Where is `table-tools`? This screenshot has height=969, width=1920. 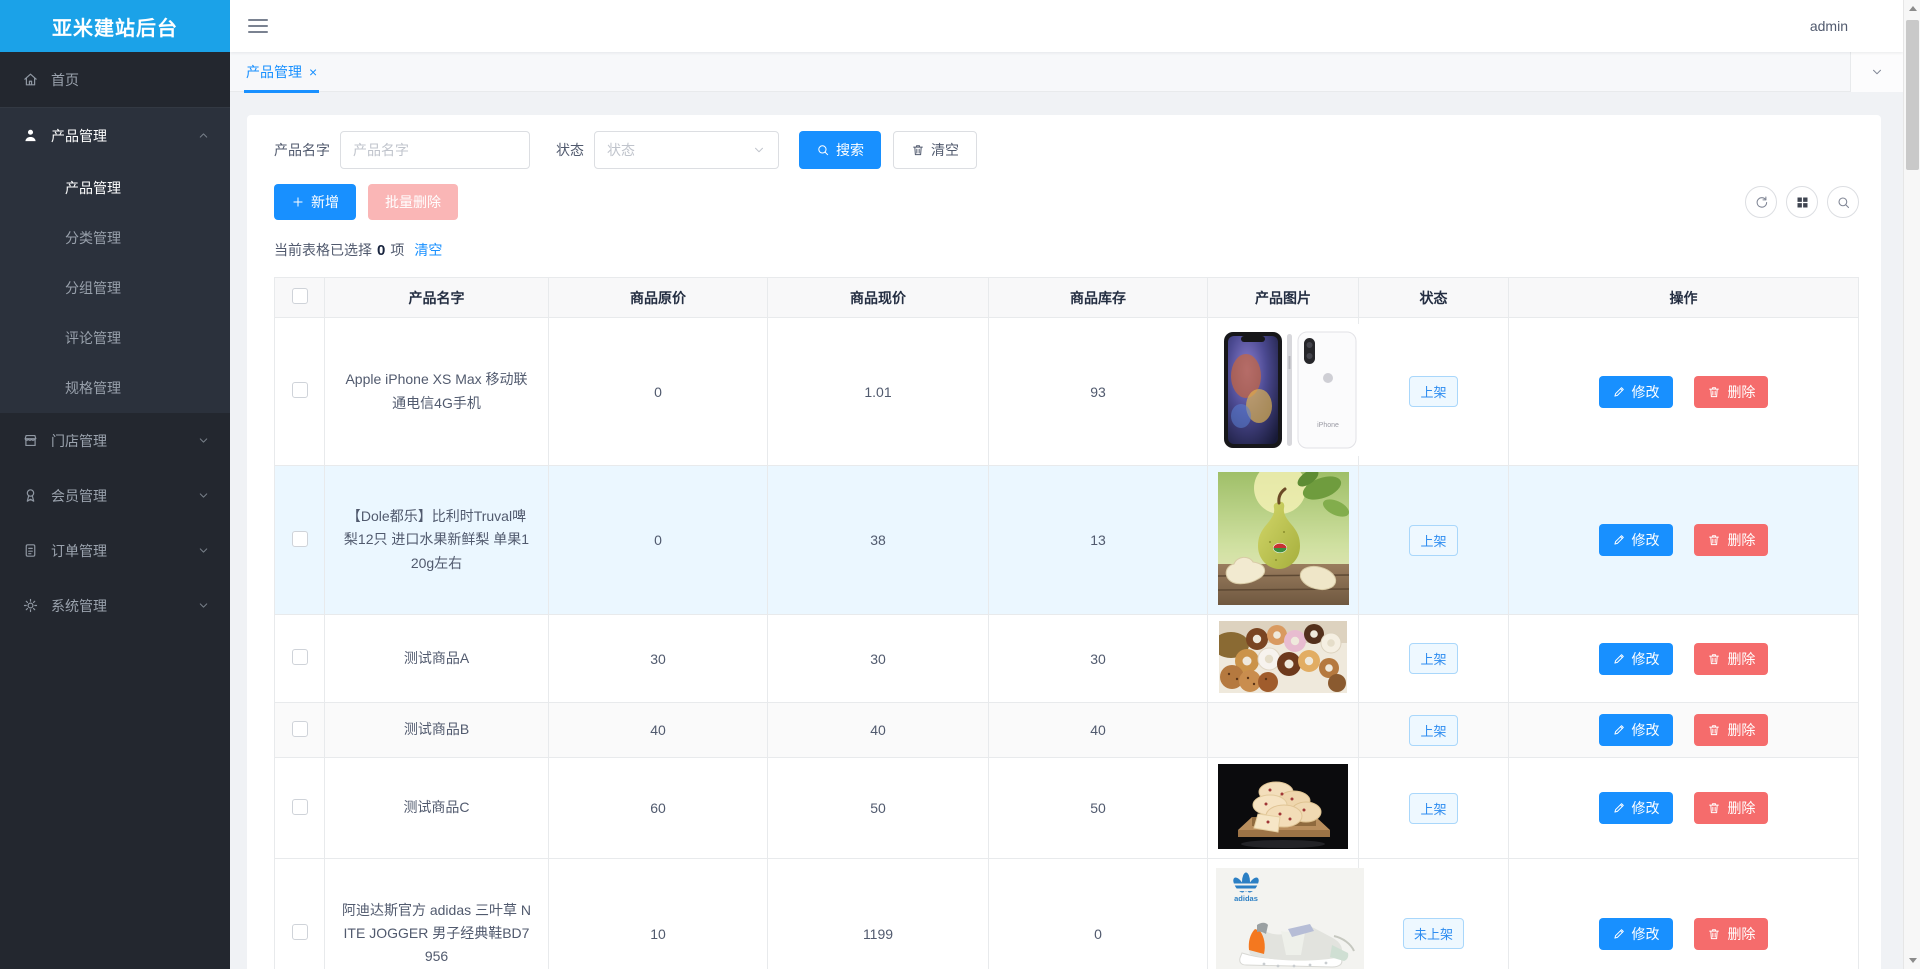 table-tools is located at coordinates (1802, 202).